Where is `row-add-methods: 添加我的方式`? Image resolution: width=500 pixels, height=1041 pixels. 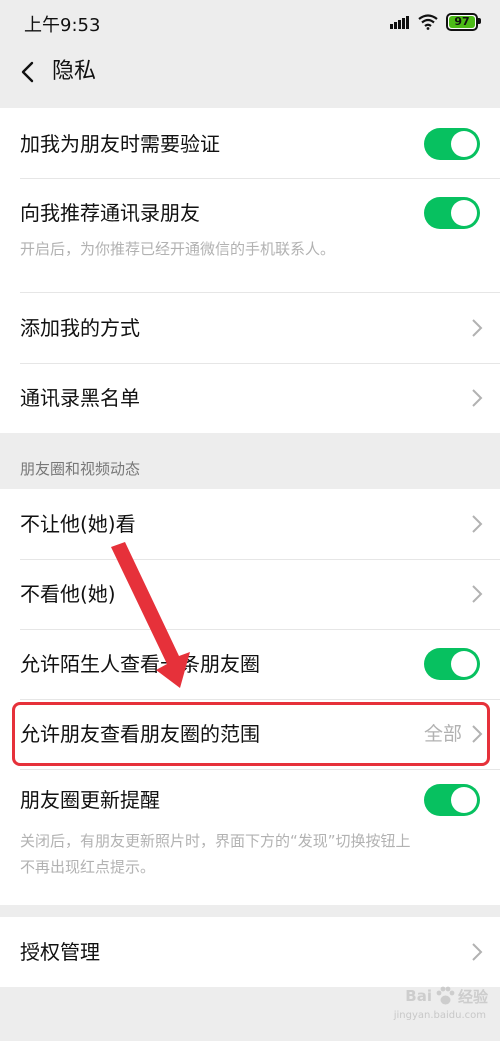
row-add-methods: 添加我的方式 is located at coordinates (250, 328).